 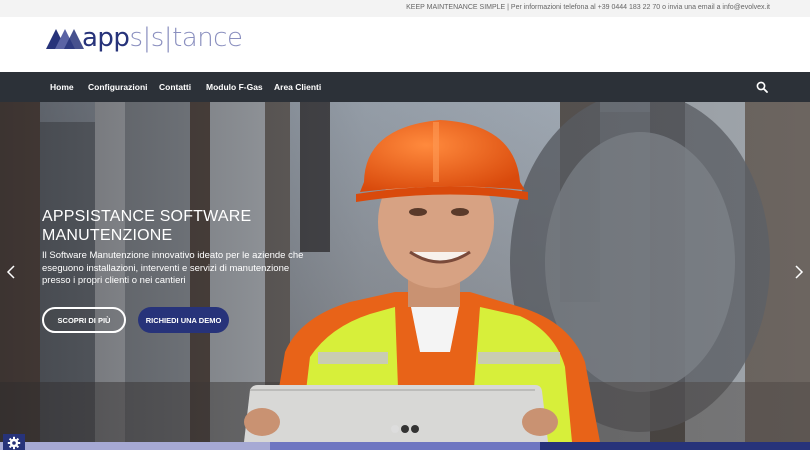 I want to click on discover-more-button: SCOPRI DI PIÙ, so click(x=84, y=320).